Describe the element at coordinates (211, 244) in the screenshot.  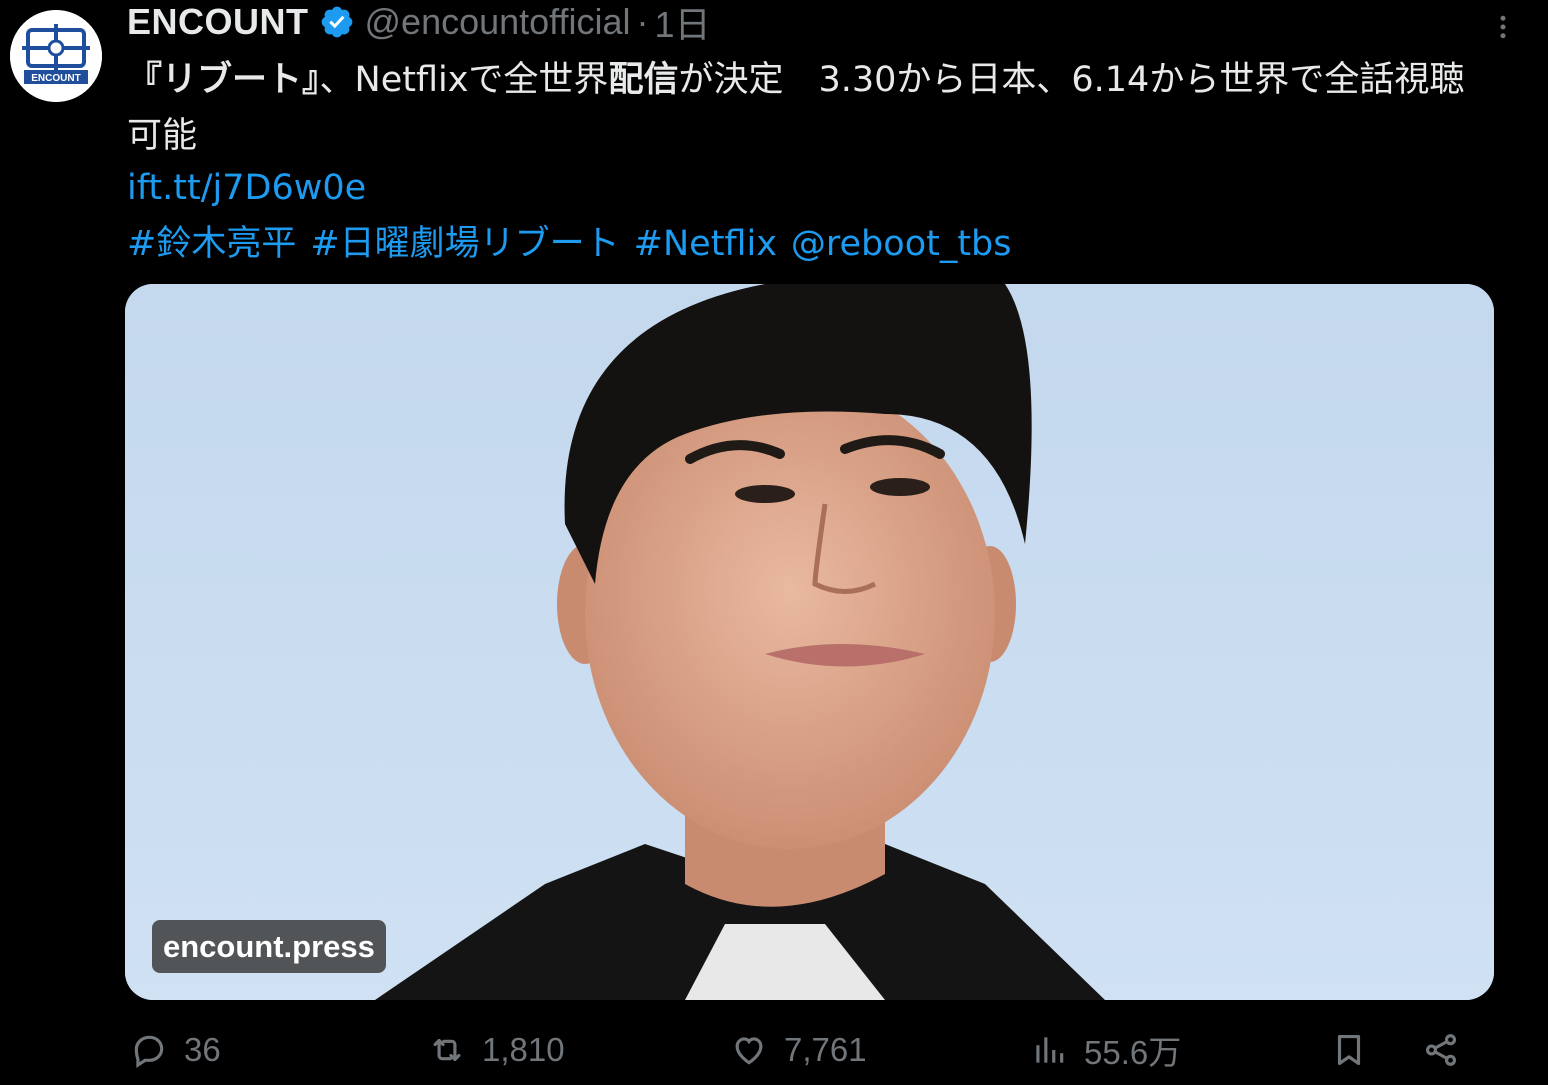
I see `hashtag-link: #鈴木亮平` at that location.